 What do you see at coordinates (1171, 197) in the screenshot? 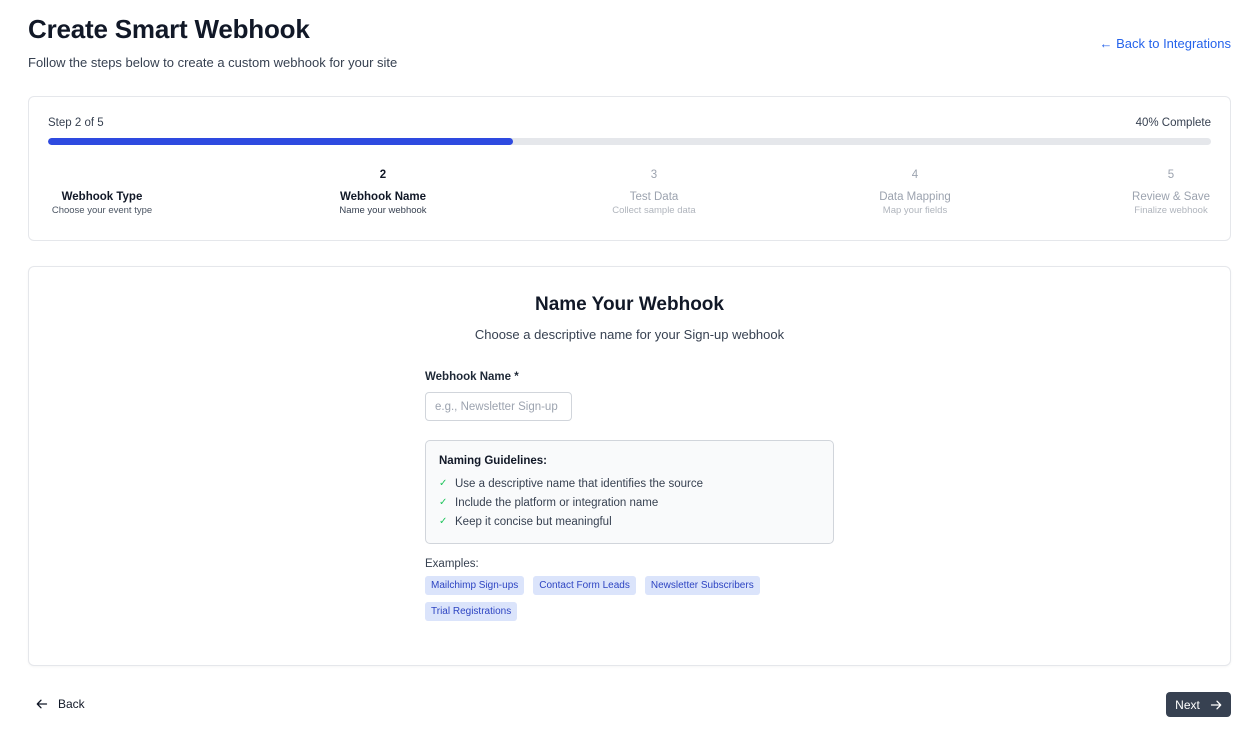
I see `step-title: Review & Save` at bounding box center [1171, 197].